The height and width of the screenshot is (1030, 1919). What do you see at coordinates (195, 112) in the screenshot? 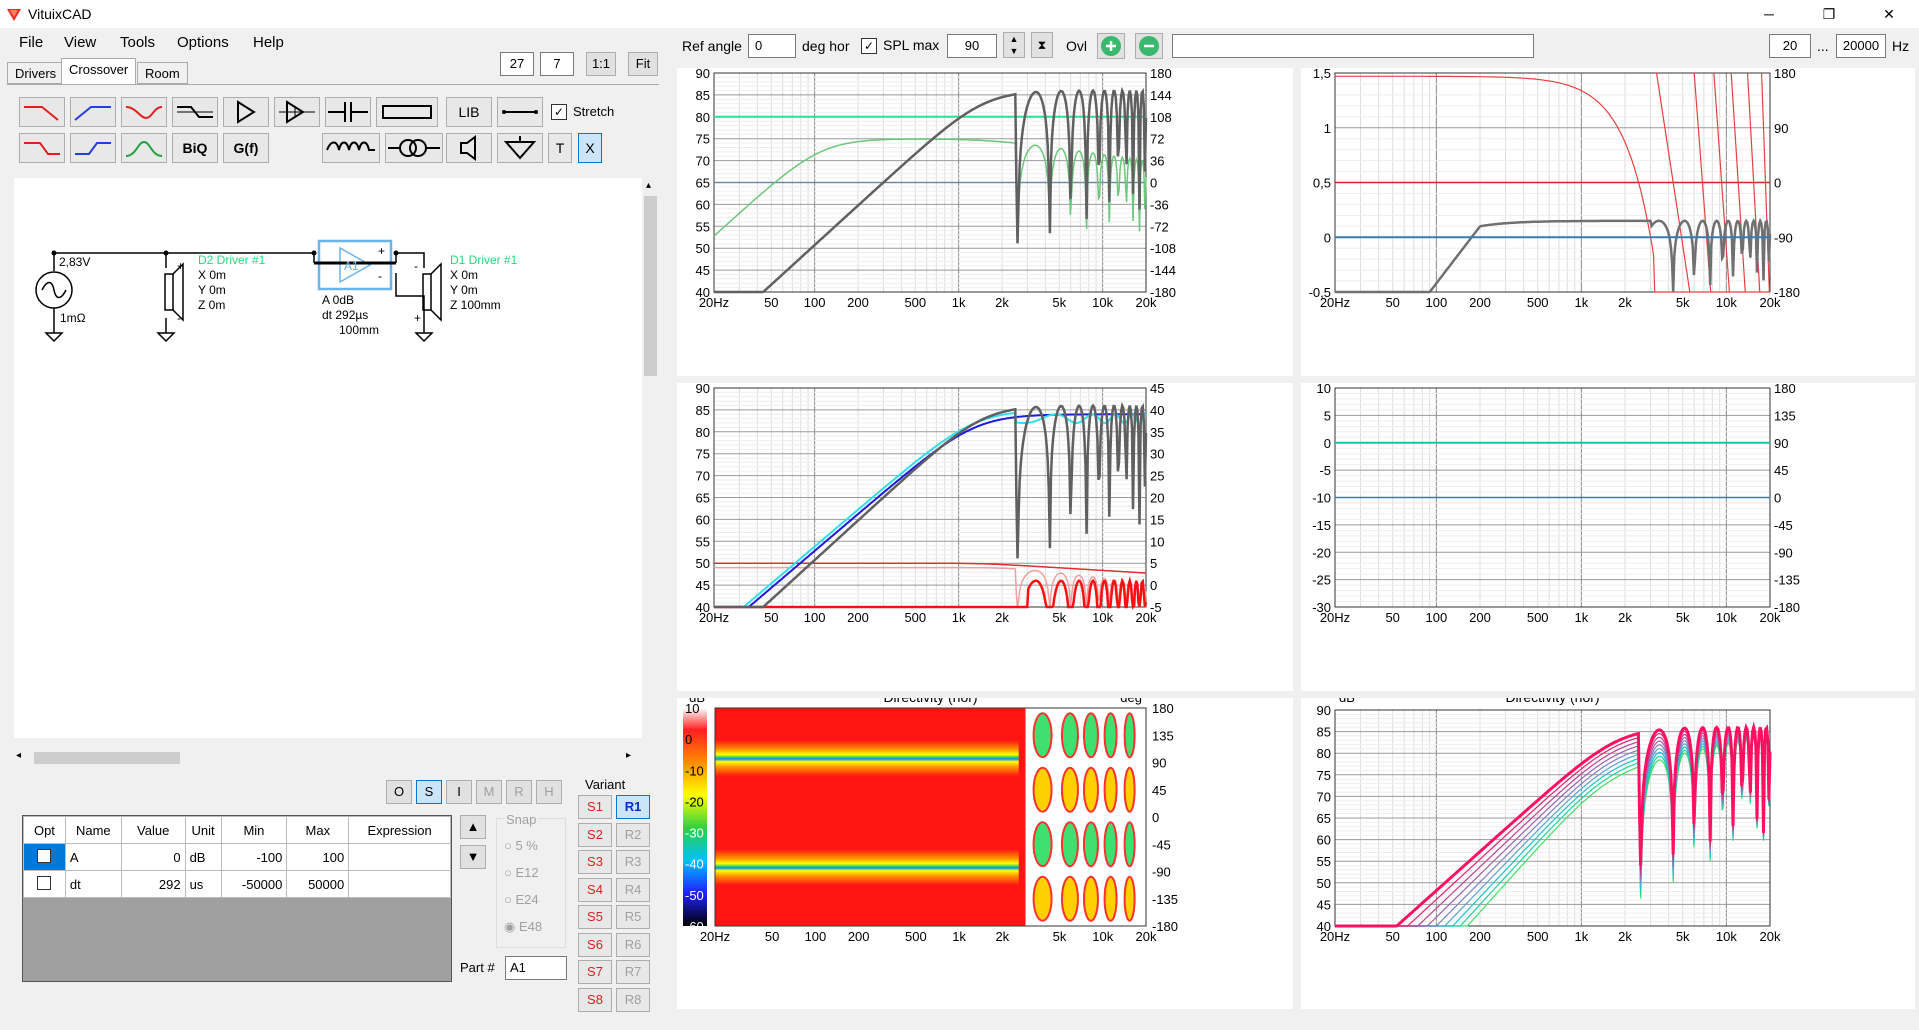
I see `shelf-tool-button` at bounding box center [195, 112].